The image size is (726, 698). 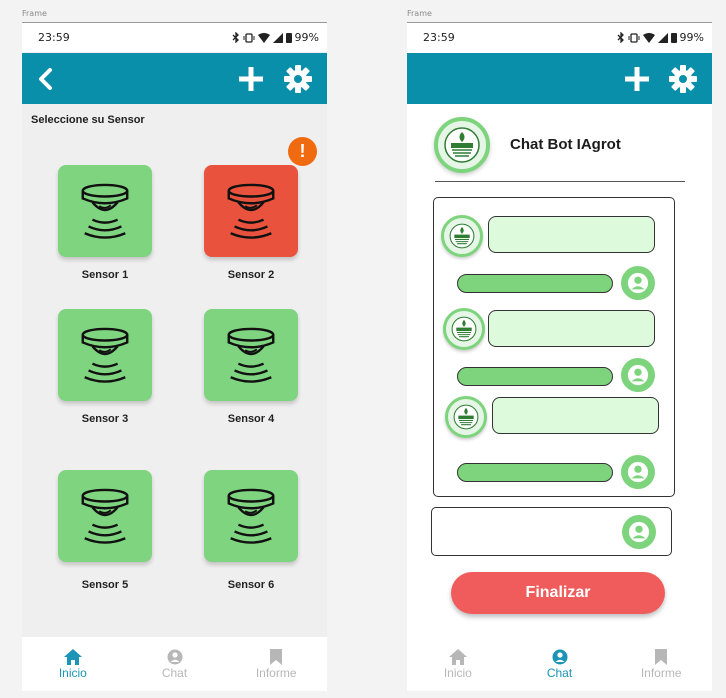 What do you see at coordinates (558, 593) in the screenshot?
I see `finalize-button: Finalizar` at bounding box center [558, 593].